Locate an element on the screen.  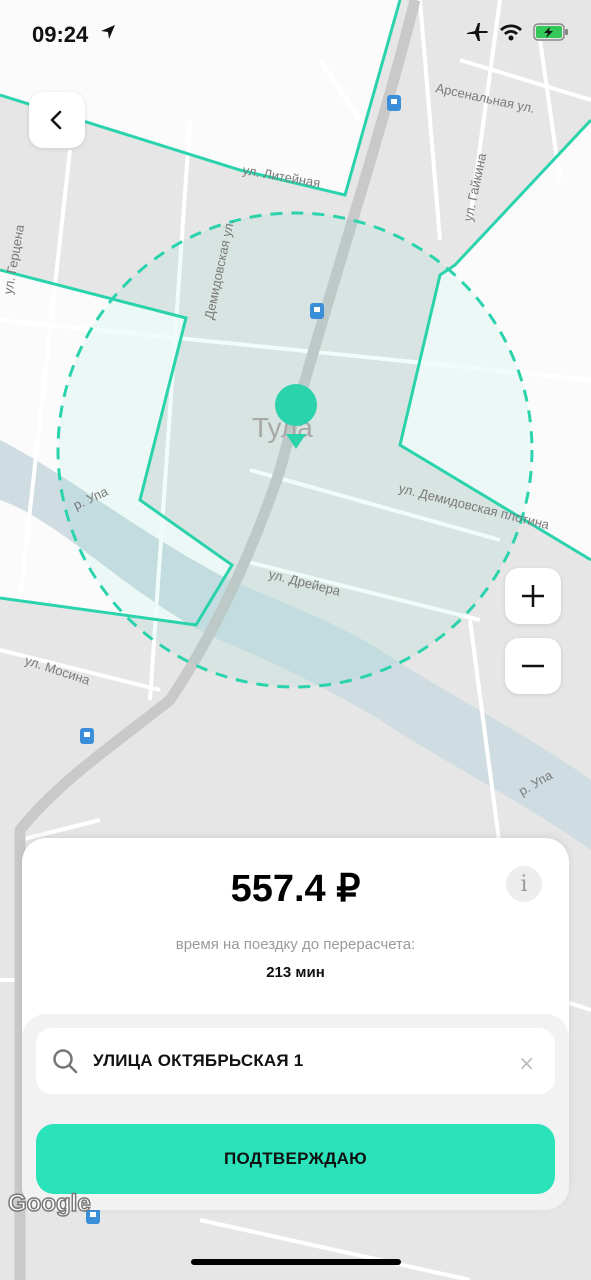
airplane-icon is located at coordinates (477, 32).